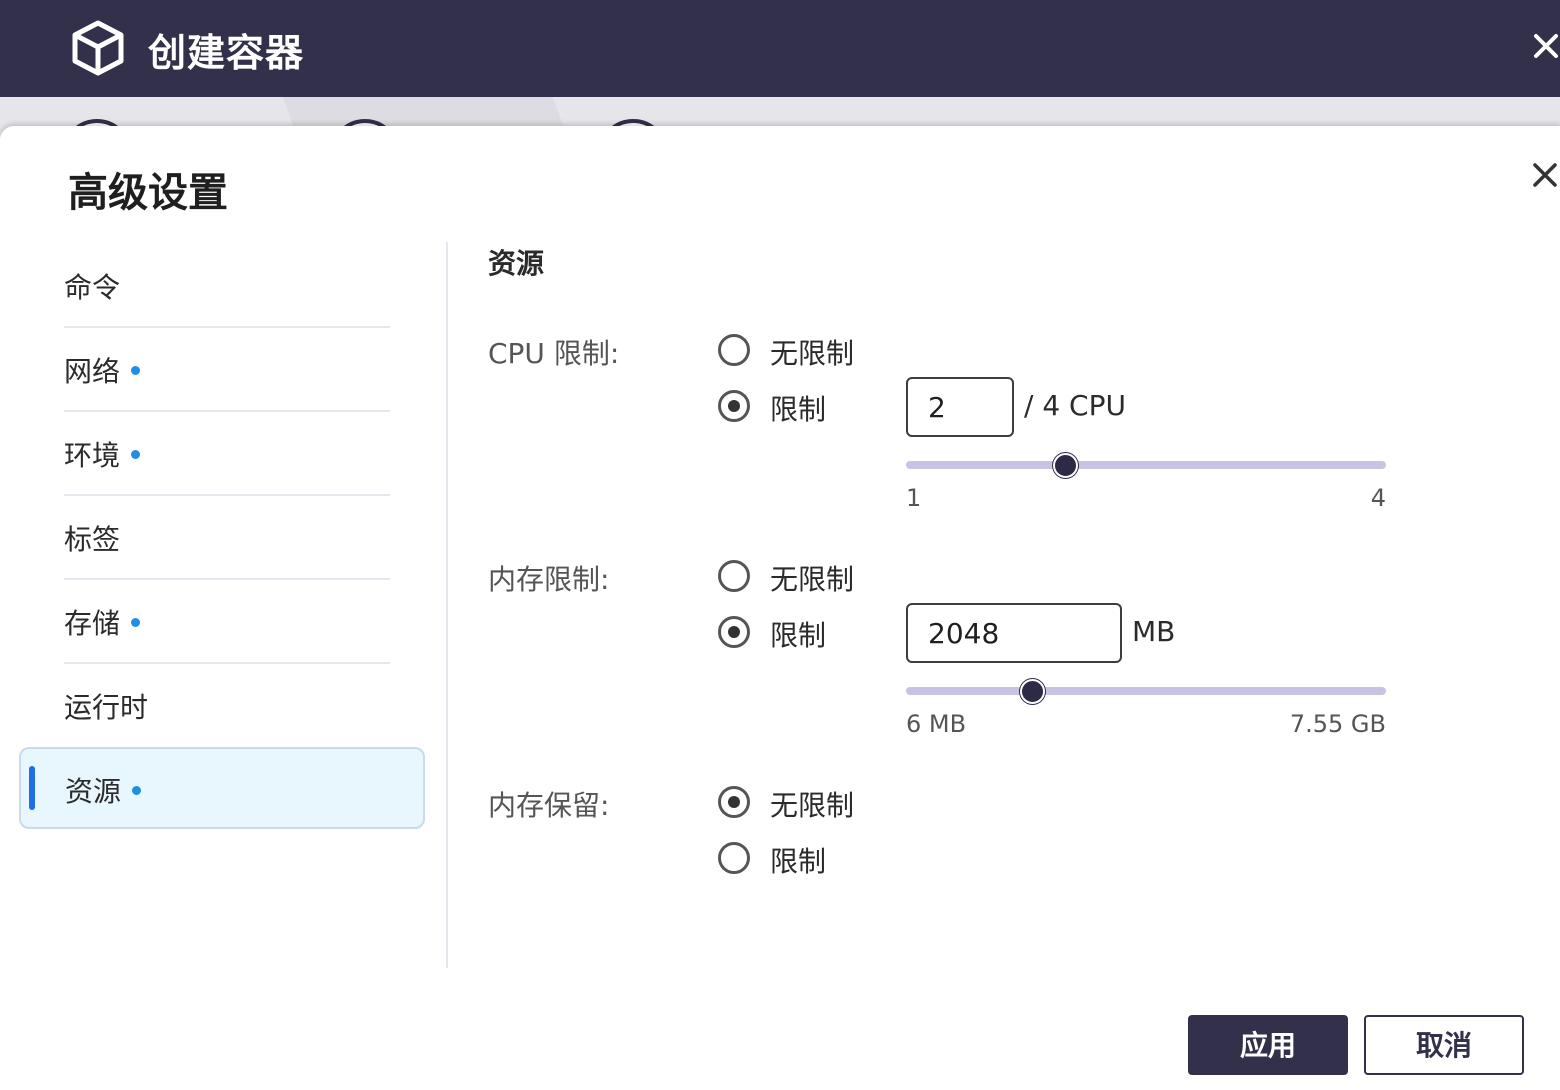 The height and width of the screenshot is (1090, 1560). What do you see at coordinates (780, 48) in the screenshot?
I see `window-titlebar: 创建容器` at bounding box center [780, 48].